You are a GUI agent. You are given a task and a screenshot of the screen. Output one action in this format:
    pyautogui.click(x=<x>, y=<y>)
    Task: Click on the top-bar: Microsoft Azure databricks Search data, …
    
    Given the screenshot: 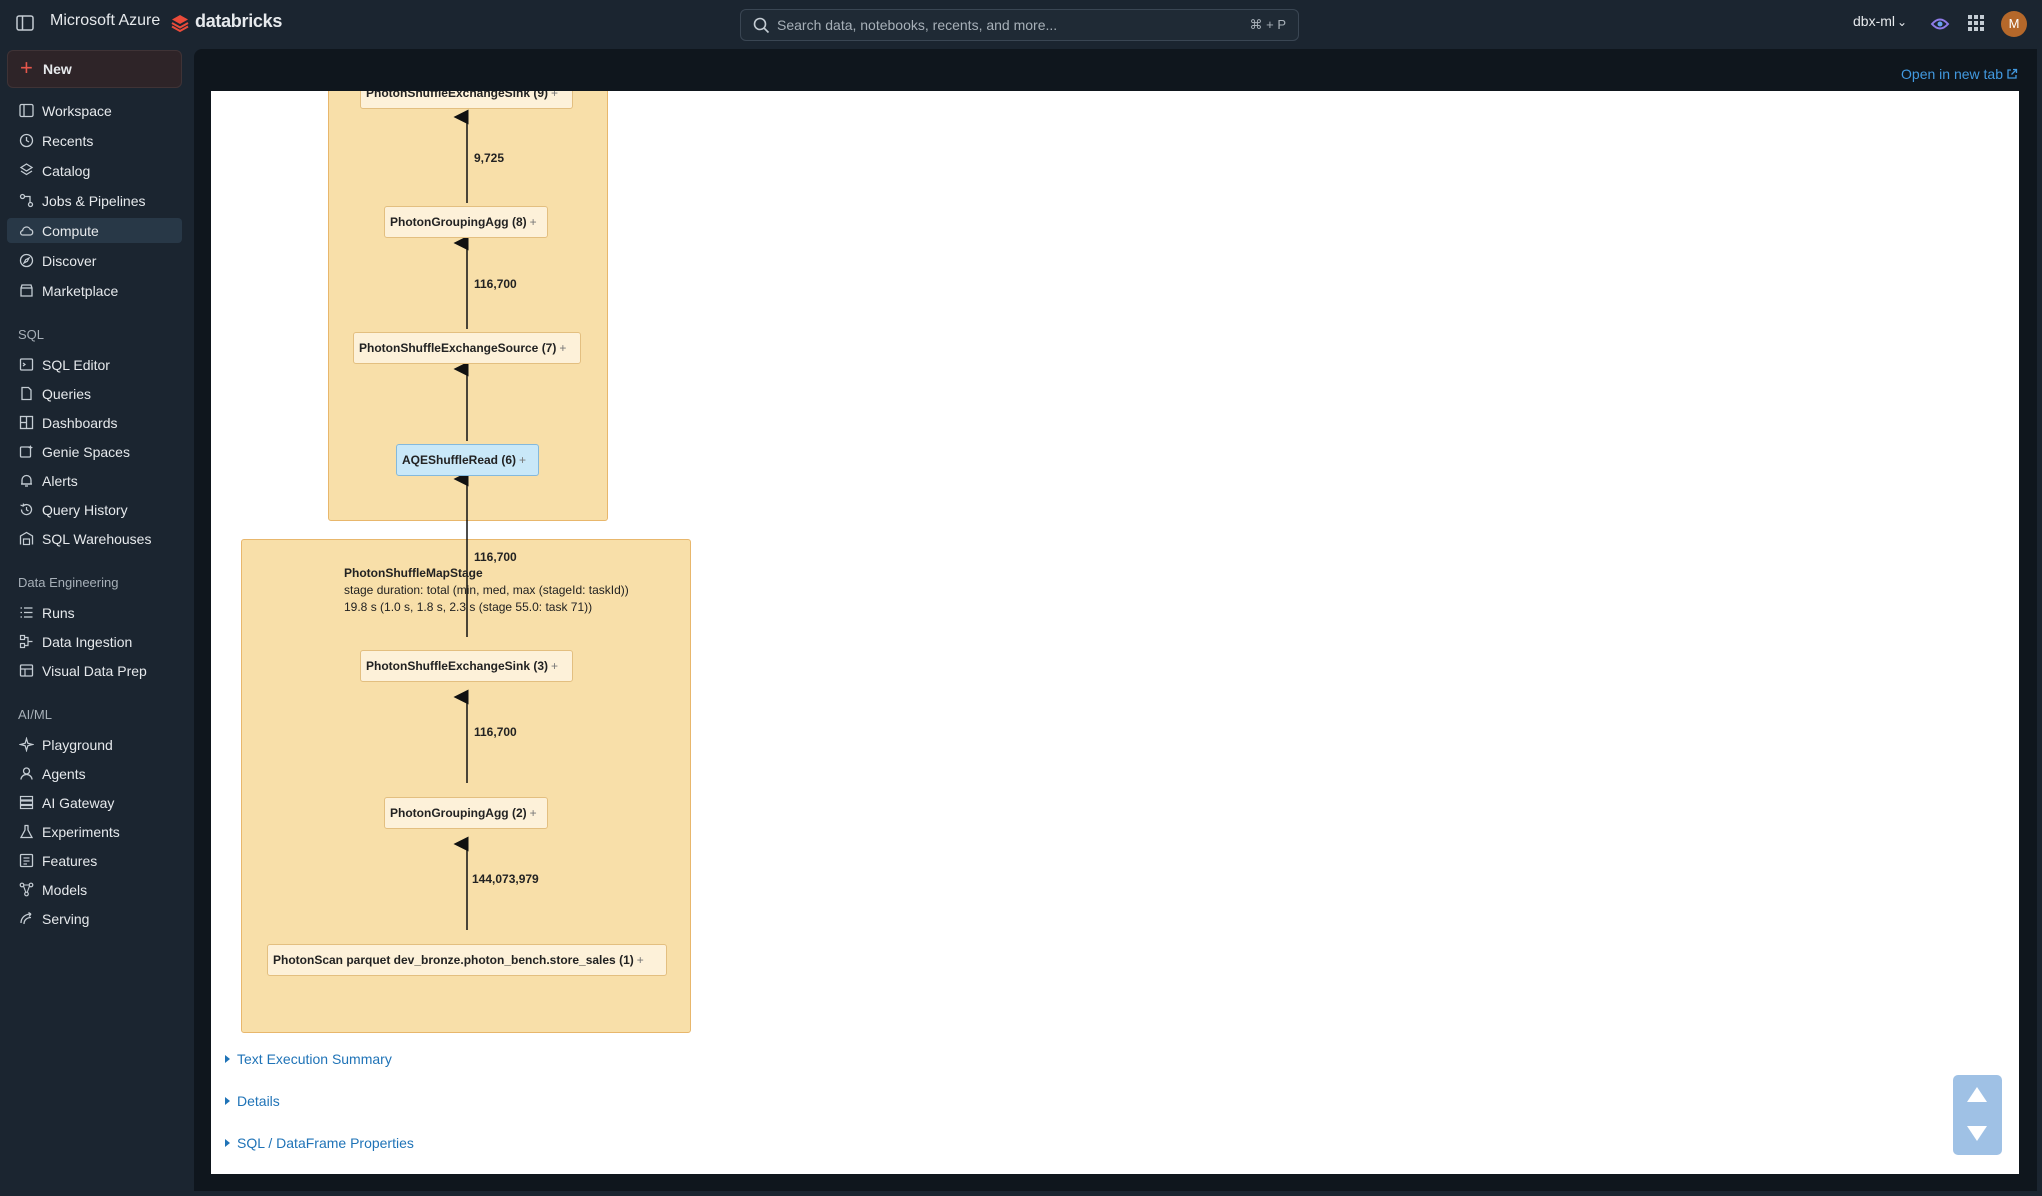 What is the action you would take?
    pyautogui.click(x=1021, y=24)
    